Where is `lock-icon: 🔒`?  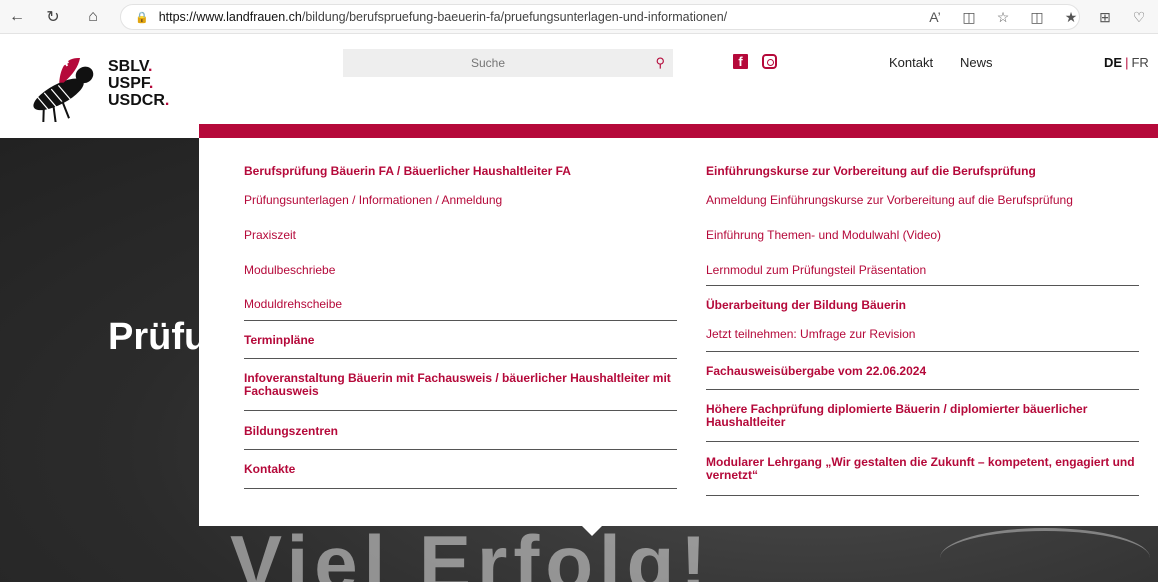
lock-icon: 🔒 is located at coordinates (142, 17).